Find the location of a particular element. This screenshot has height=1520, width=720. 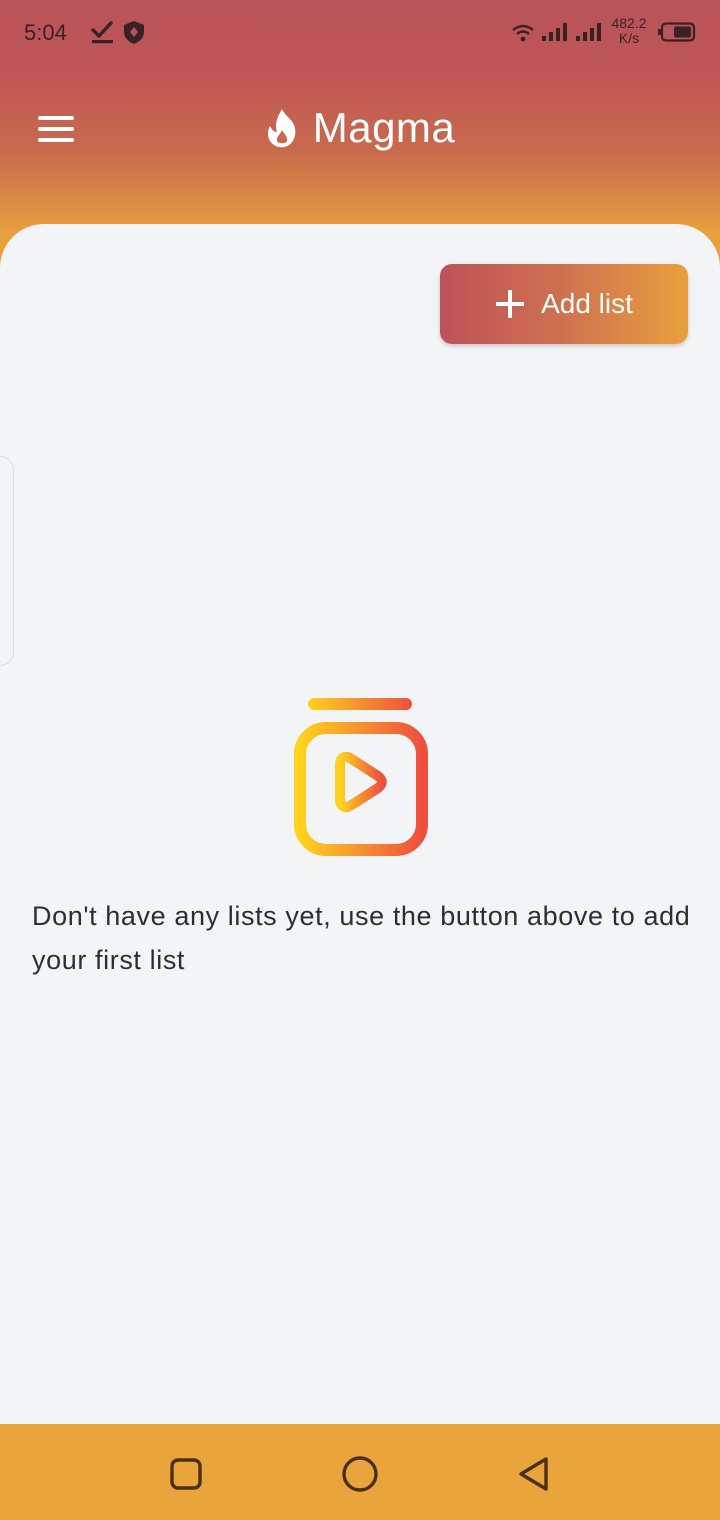

system-nav-bar is located at coordinates (360, 1472).